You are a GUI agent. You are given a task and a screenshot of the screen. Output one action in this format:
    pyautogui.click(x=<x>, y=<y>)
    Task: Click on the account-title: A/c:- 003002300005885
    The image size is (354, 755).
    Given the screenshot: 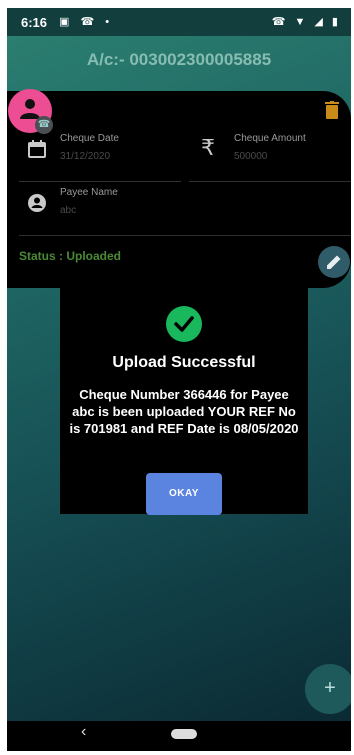 What is the action you would take?
    pyautogui.click(x=179, y=59)
    